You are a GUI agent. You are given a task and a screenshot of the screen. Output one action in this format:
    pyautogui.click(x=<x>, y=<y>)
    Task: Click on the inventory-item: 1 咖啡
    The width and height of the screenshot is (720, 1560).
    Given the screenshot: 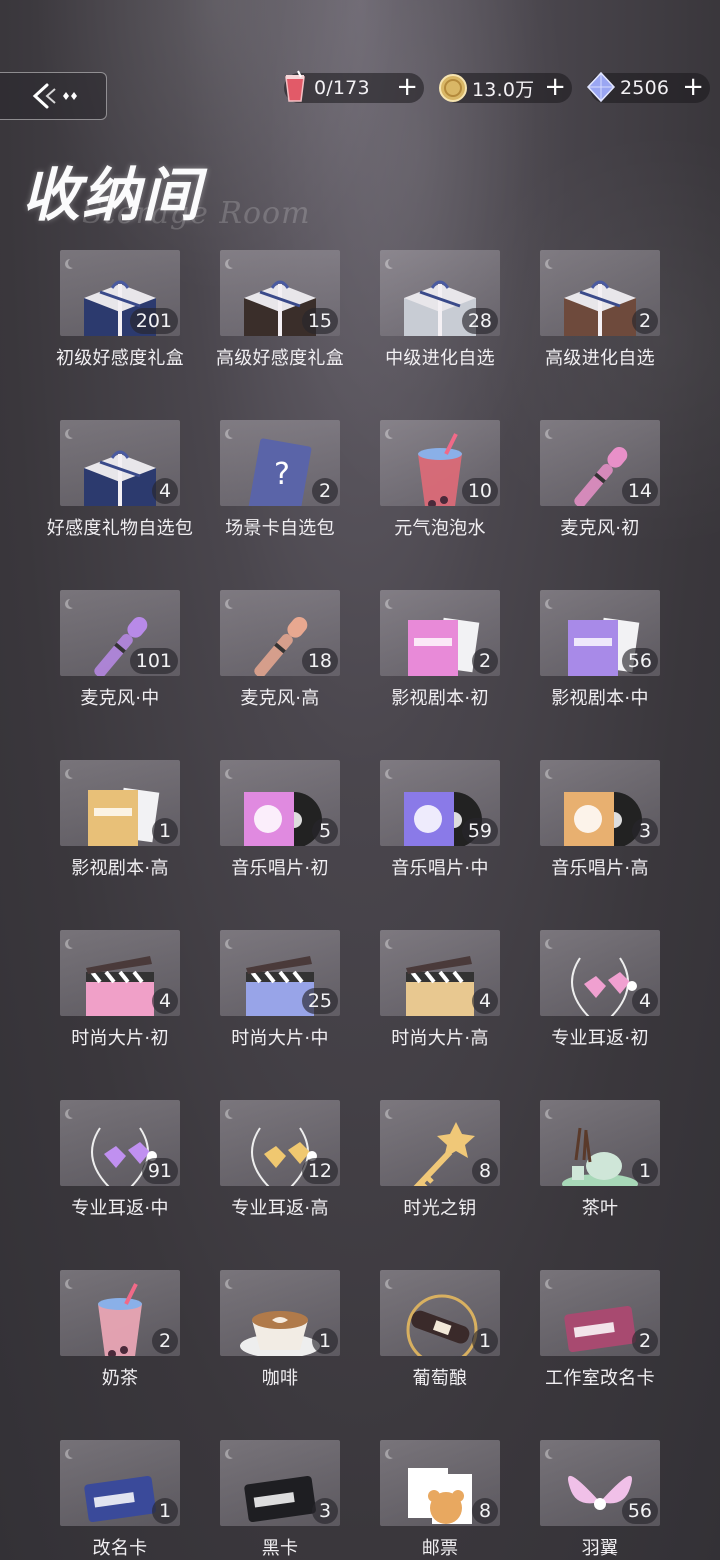 What is the action you would take?
    pyautogui.click(x=280, y=1330)
    